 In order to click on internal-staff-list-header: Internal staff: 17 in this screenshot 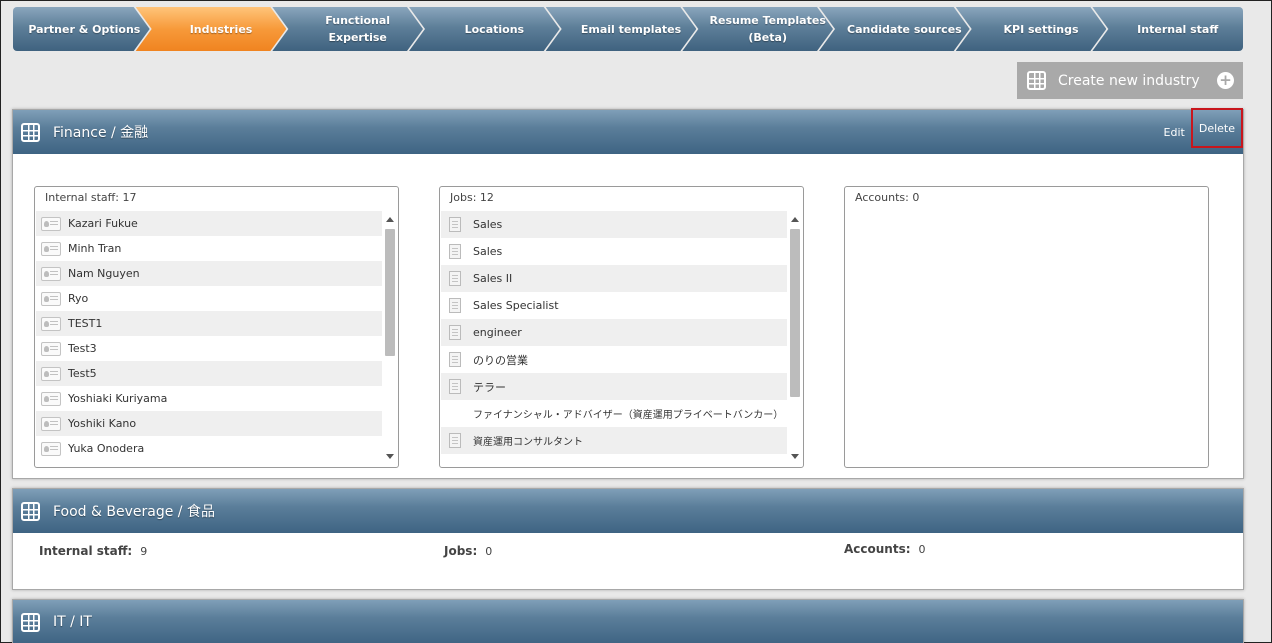, I will do `click(91, 197)`.